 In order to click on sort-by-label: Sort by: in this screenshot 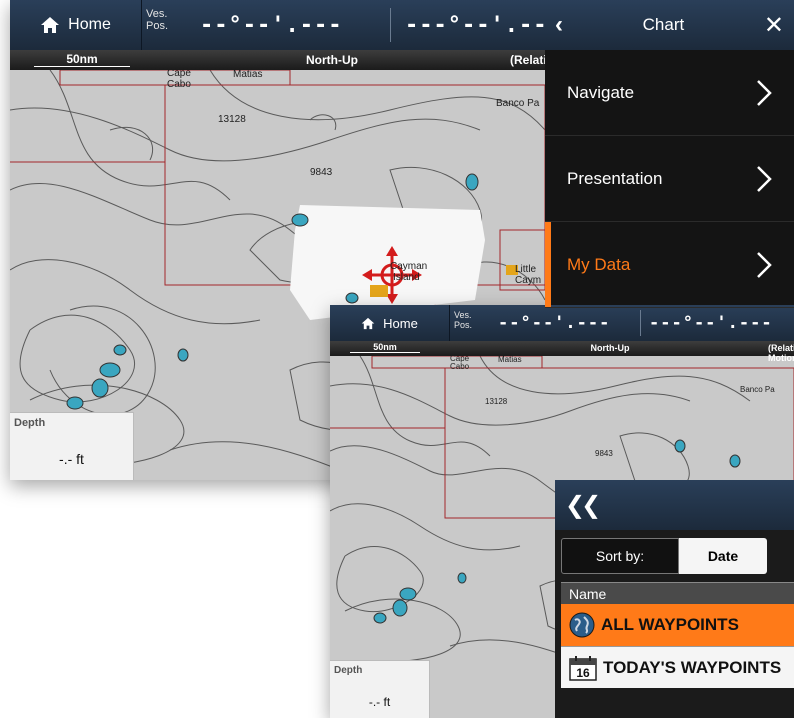, I will do `click(620, 556)`.